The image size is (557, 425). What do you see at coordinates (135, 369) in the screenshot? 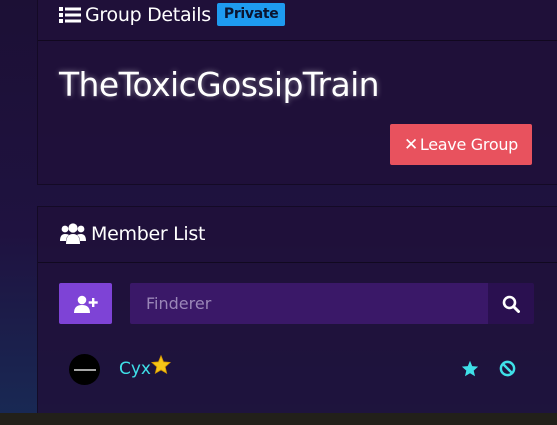
I see `member-name: Cyx` at bounding box center [135, 369].